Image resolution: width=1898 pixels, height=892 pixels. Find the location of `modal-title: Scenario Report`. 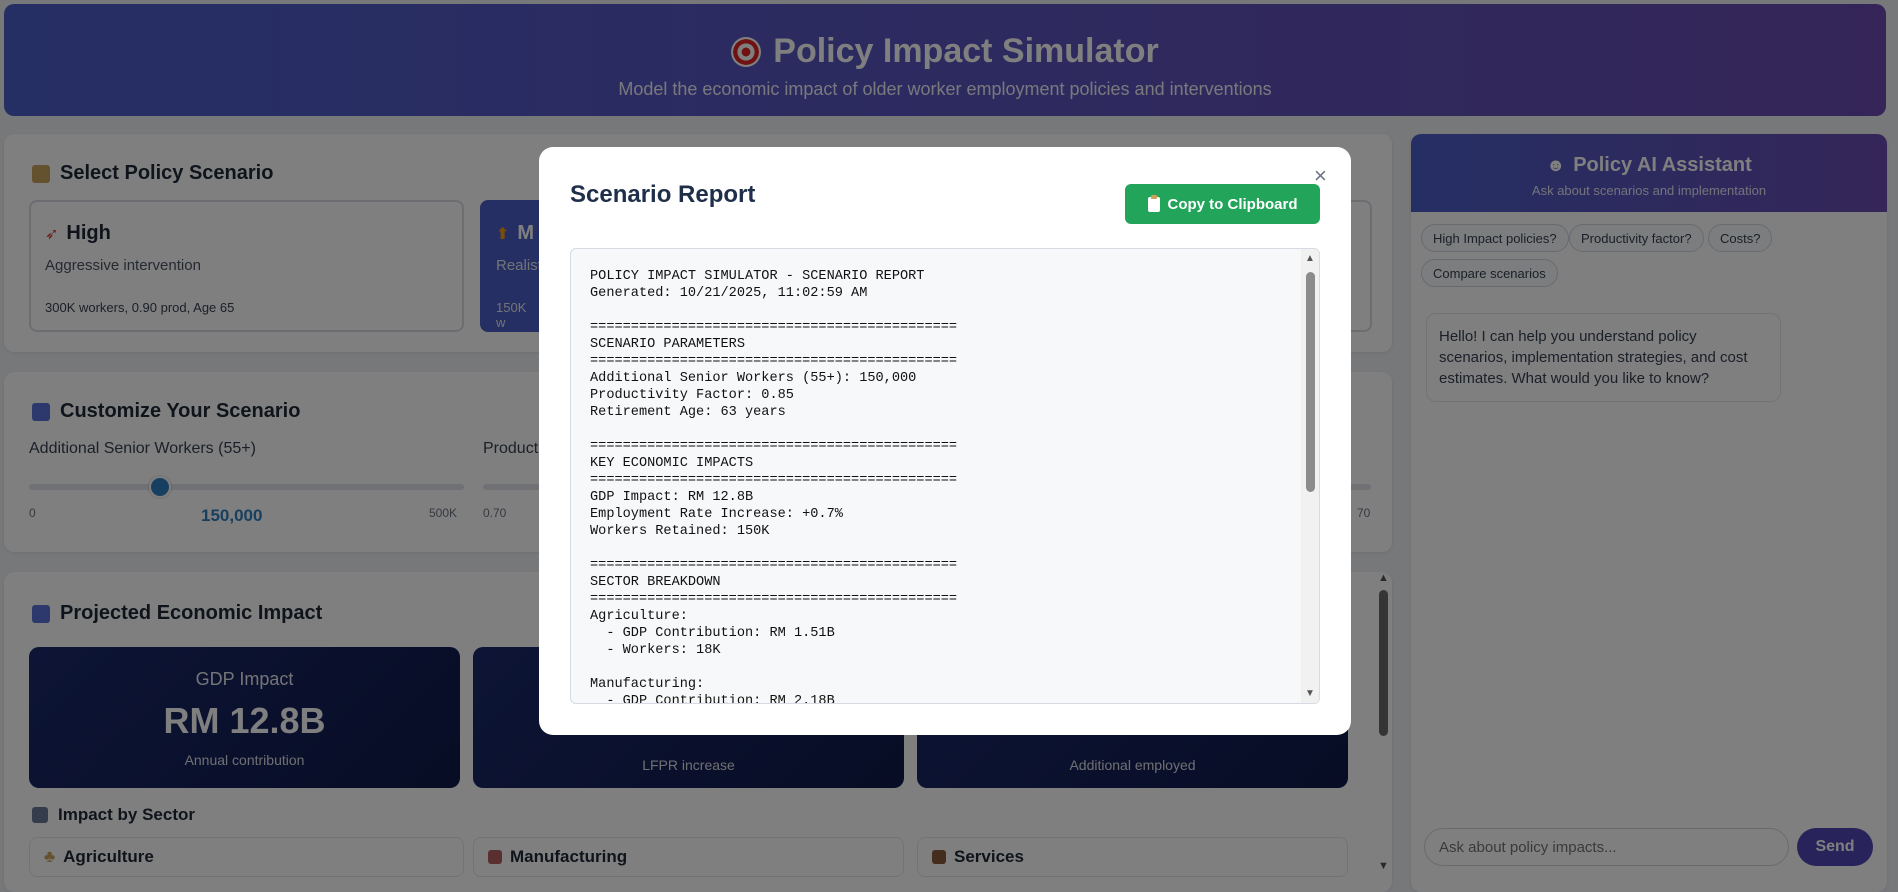

modal-title: Scenario Report is located at coordinates (663, 194).